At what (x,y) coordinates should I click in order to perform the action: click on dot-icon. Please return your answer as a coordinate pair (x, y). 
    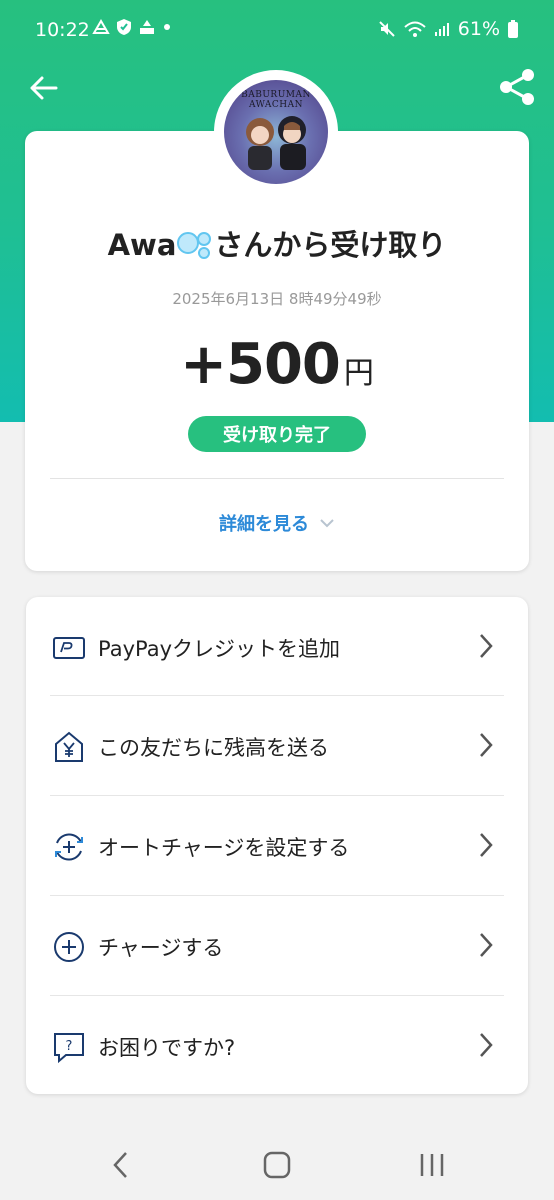
    Looking at the image, I should click on (167, 27).